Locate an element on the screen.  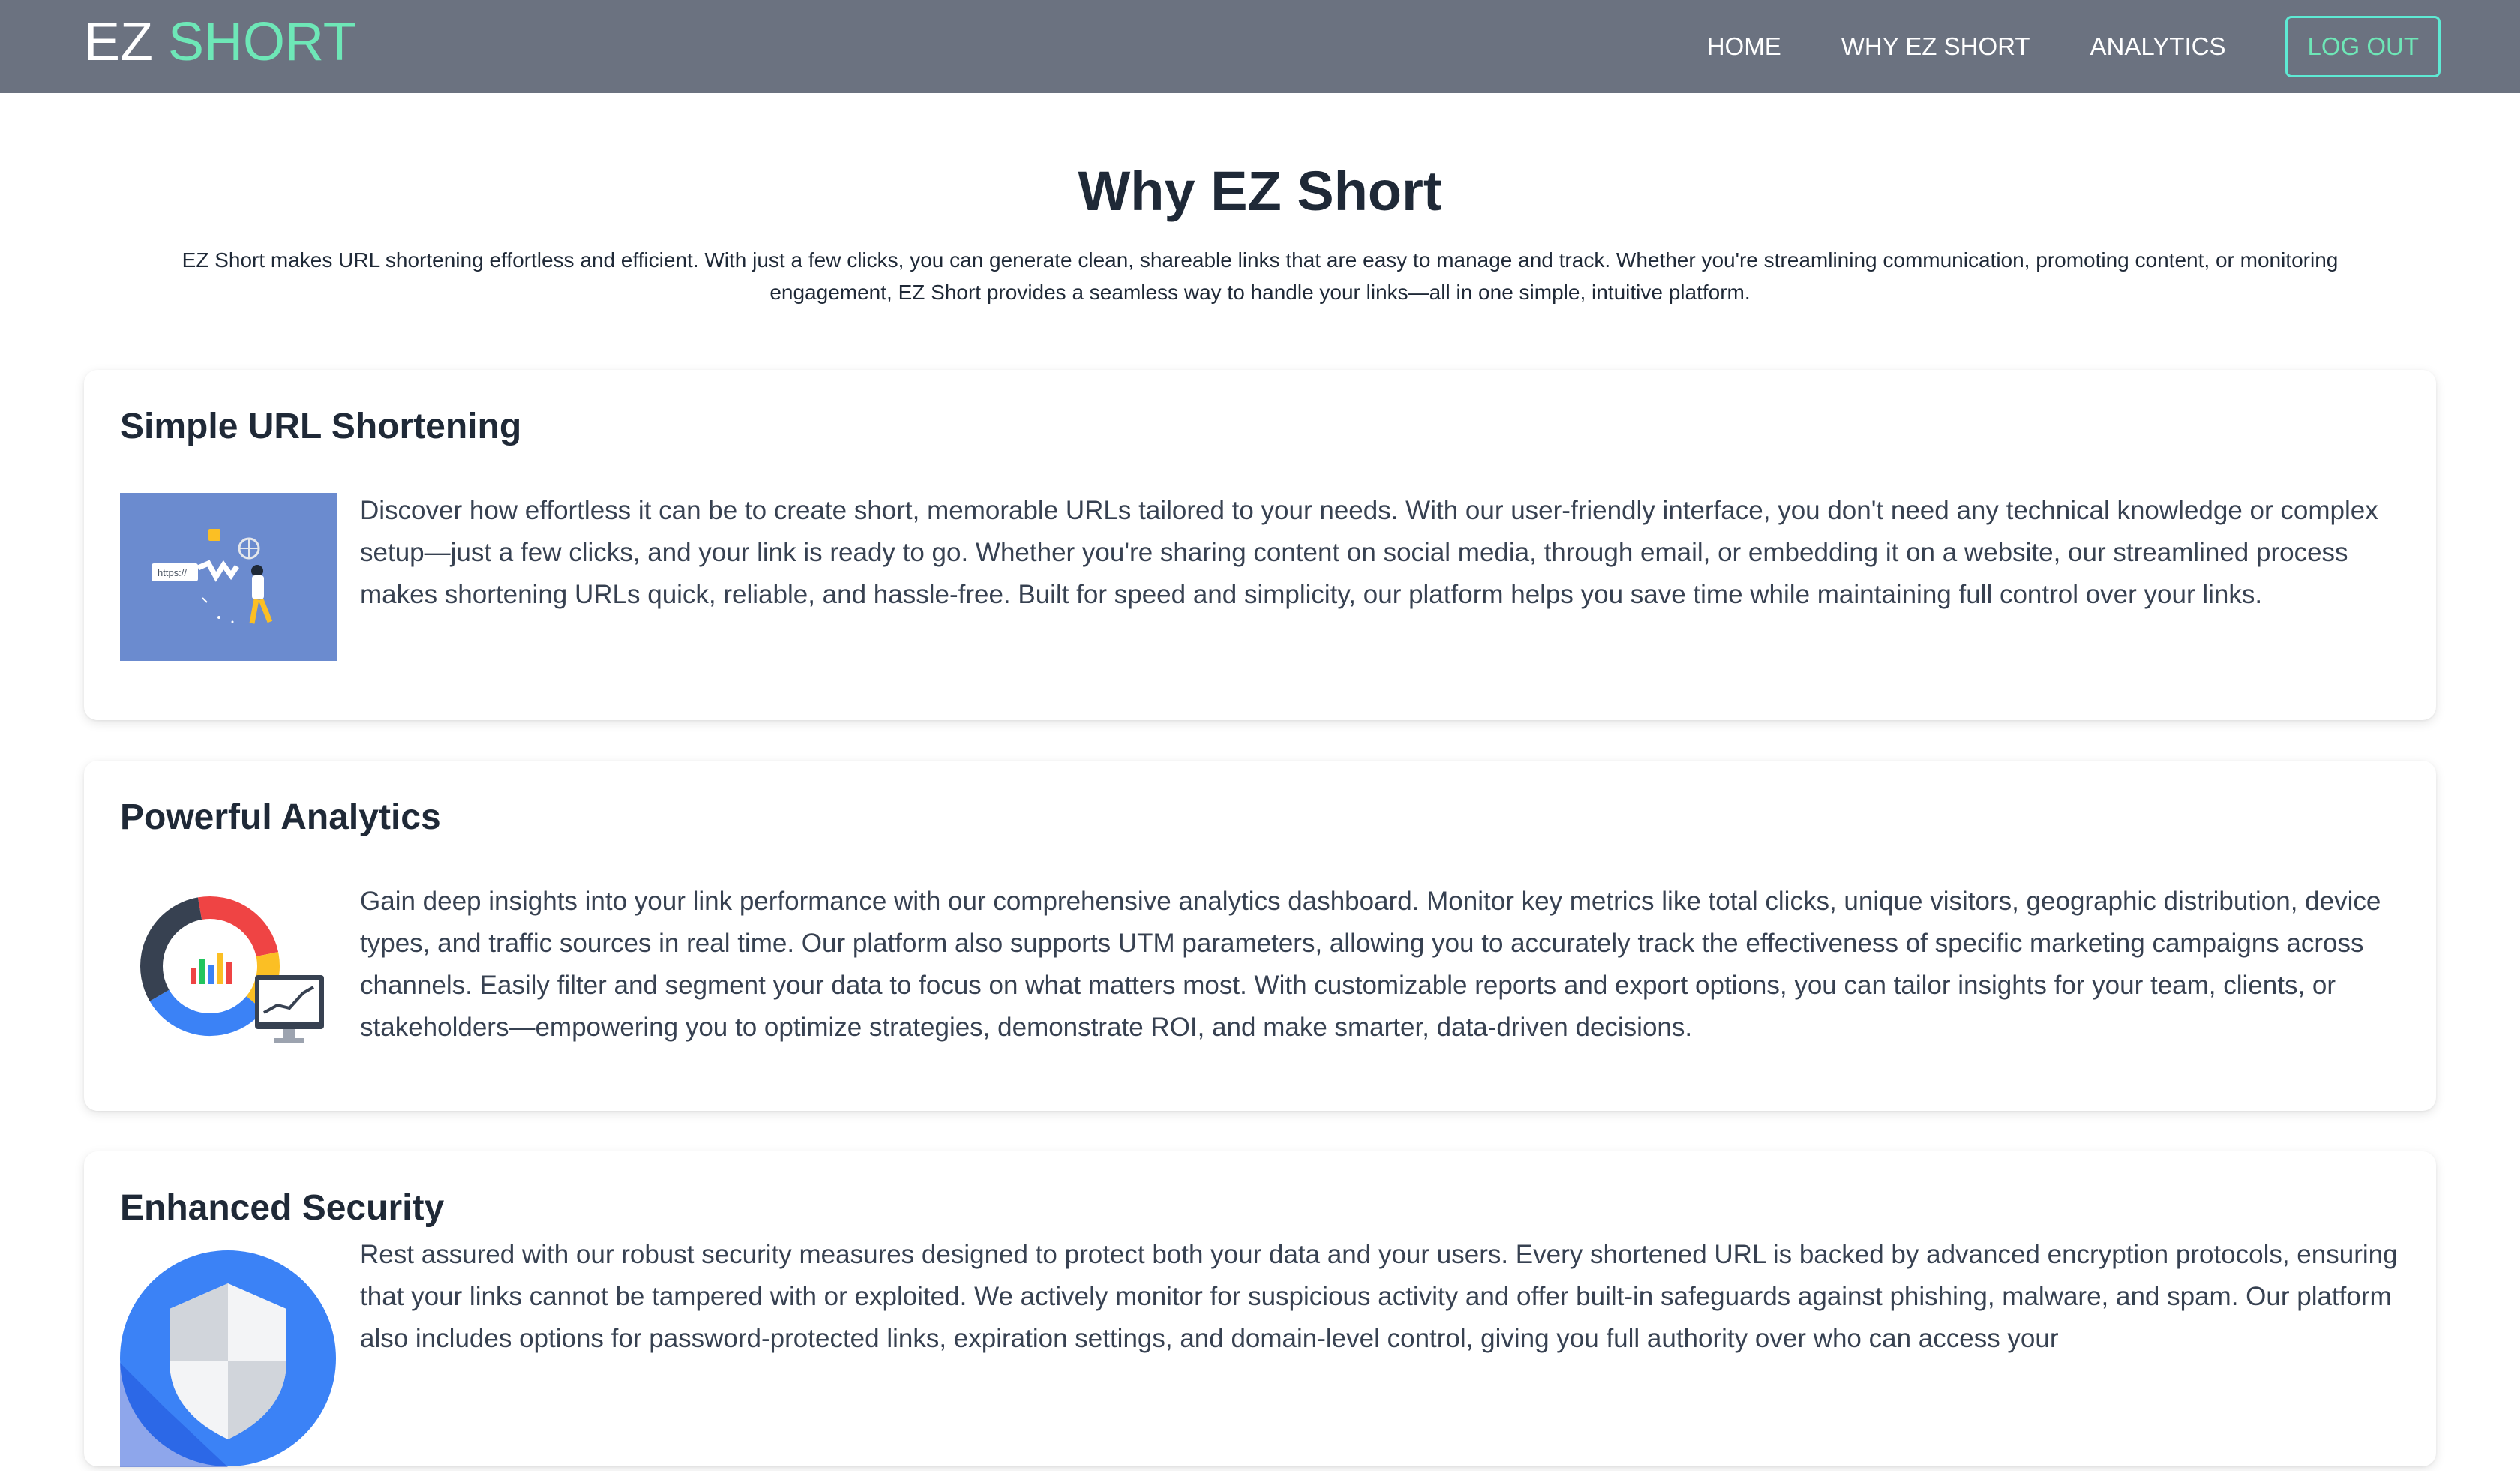
feature-title: Powerful Analytics is located at coordinates (280, 817).